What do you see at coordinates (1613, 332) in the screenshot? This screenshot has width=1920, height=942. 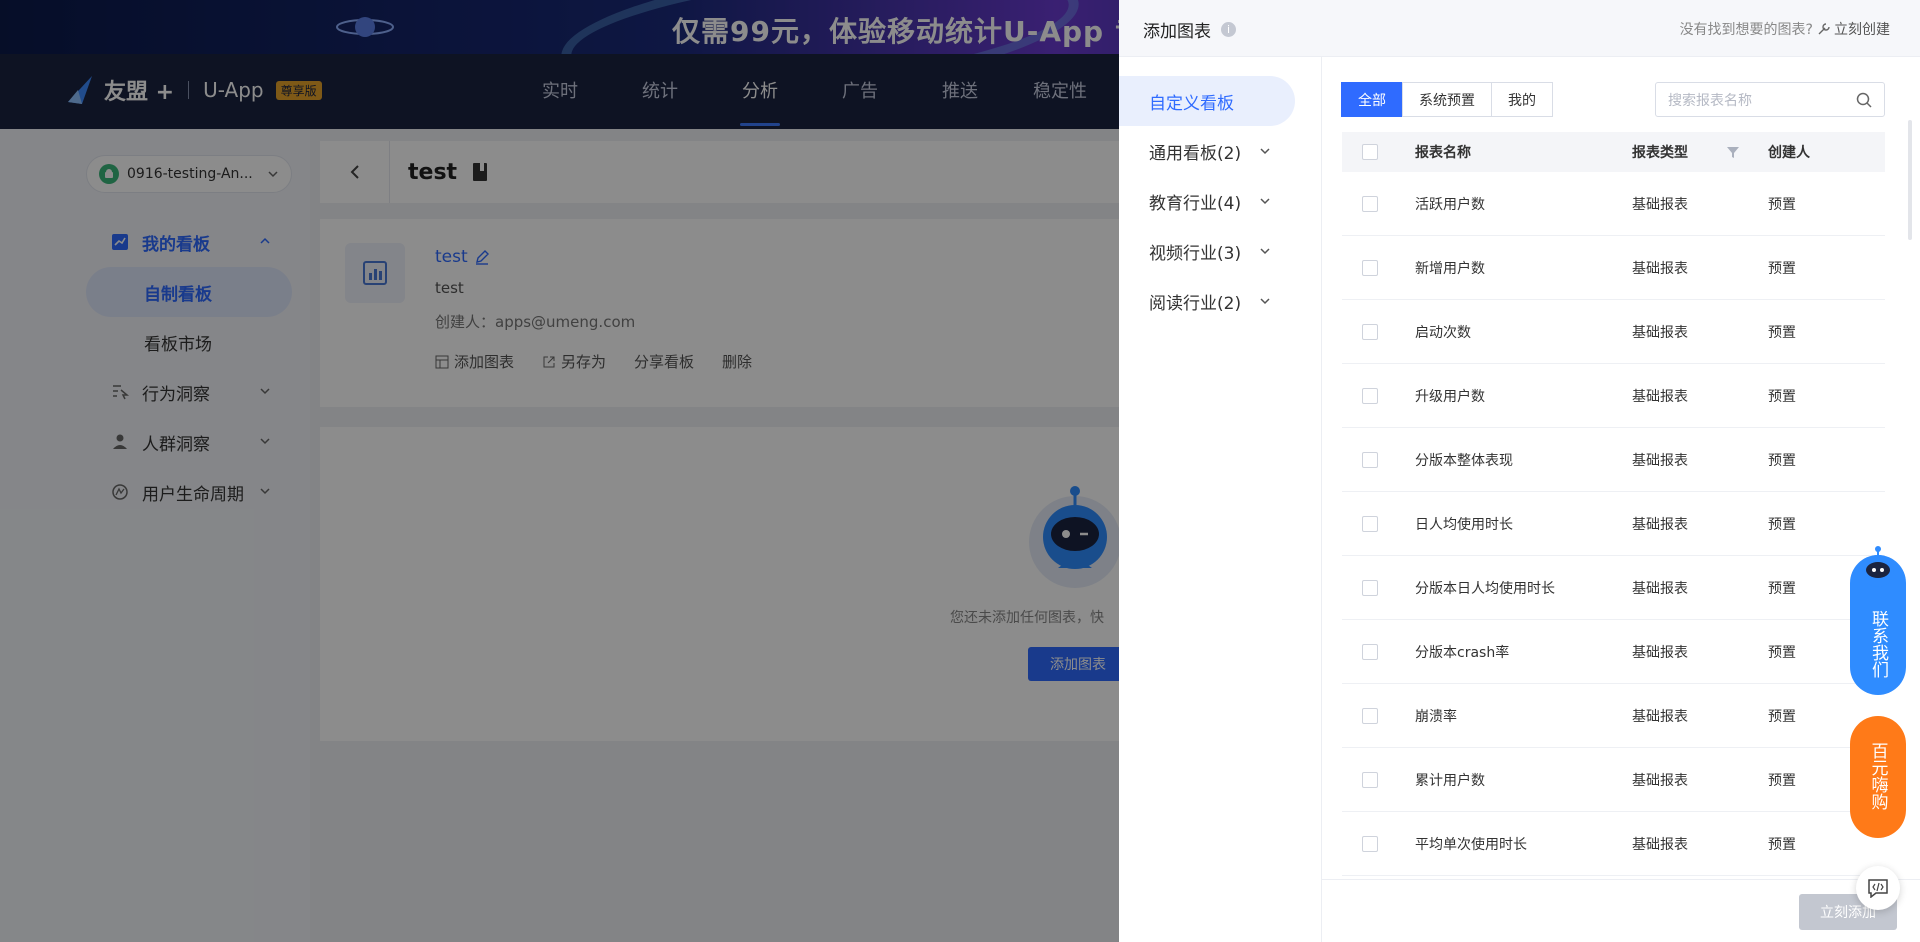 I see `table-row: 启动次数 基础报表 预置` at bounding box center [1613, 332].